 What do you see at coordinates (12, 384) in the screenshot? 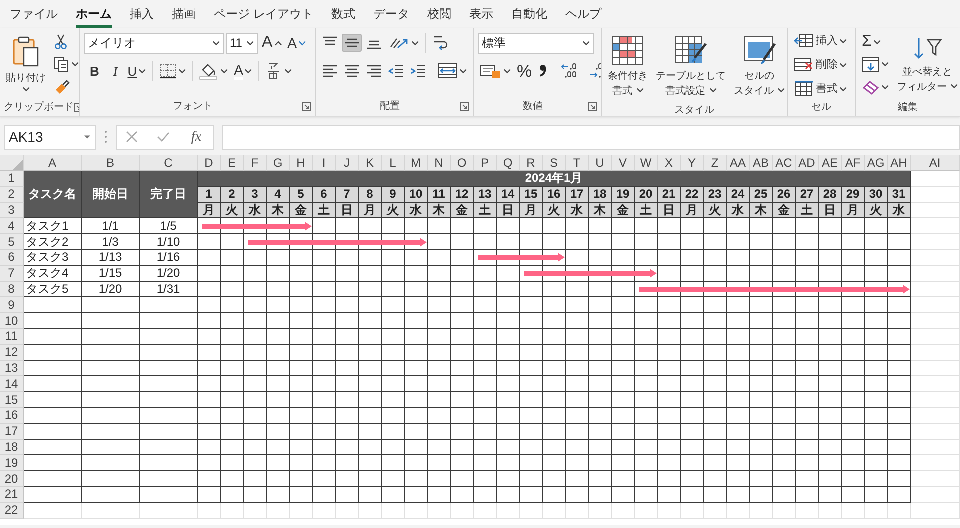
I see `row-header: 14` at bounding box center [12, 384].